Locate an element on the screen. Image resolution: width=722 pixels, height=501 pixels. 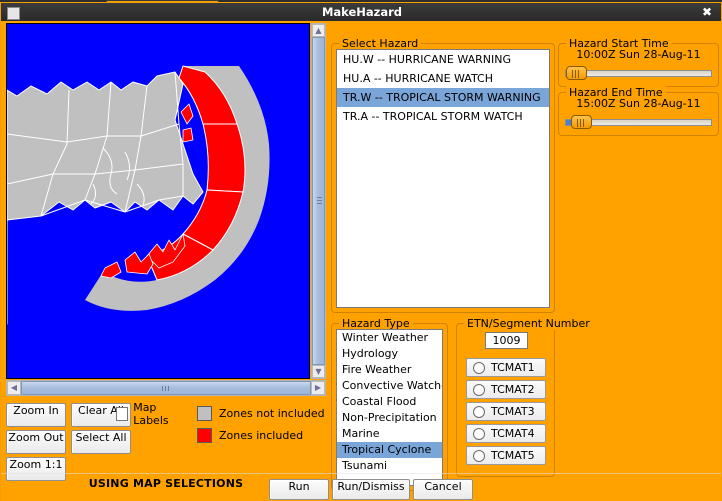
legend-row: Zones included is located at coordinates (262, 435).